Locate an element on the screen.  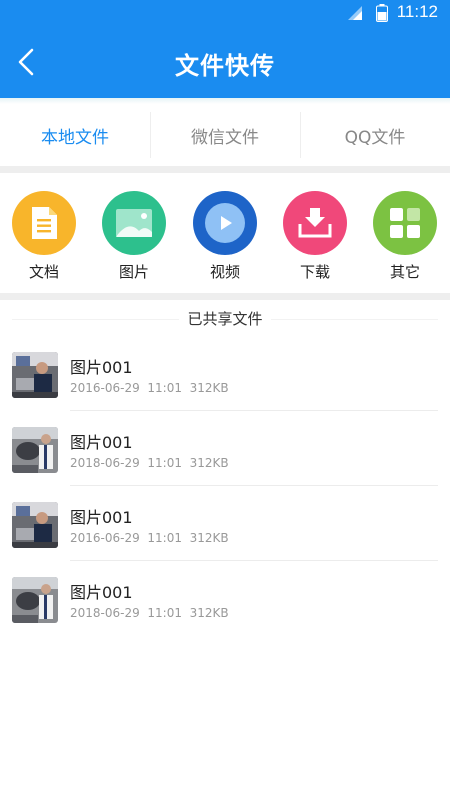
shared-files-title-text: 已共享文件 is located at coordinates (225, 319).